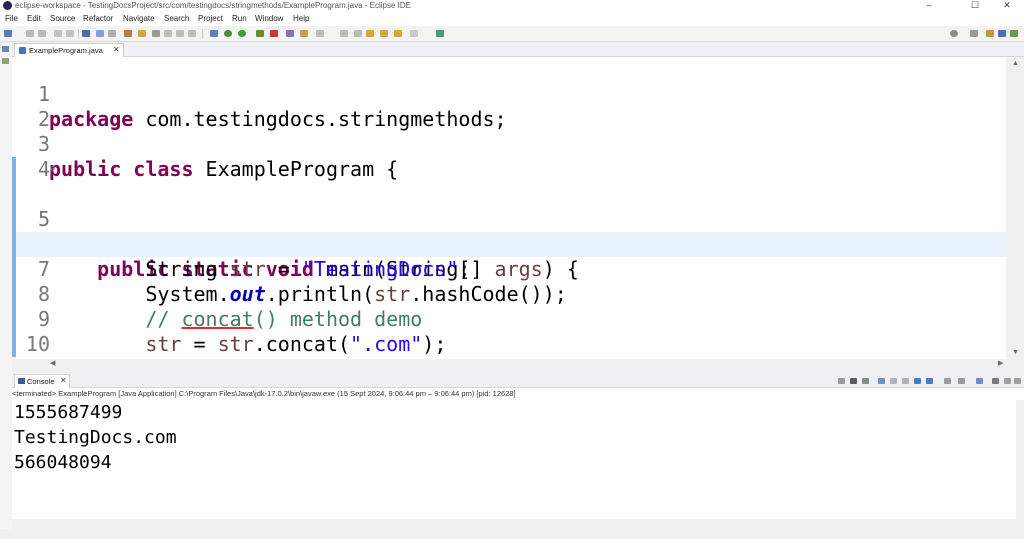  What do you see at coordinates (70, 33) in the screenshot?
I see `redo-icon` at bounding box center [70, 33].